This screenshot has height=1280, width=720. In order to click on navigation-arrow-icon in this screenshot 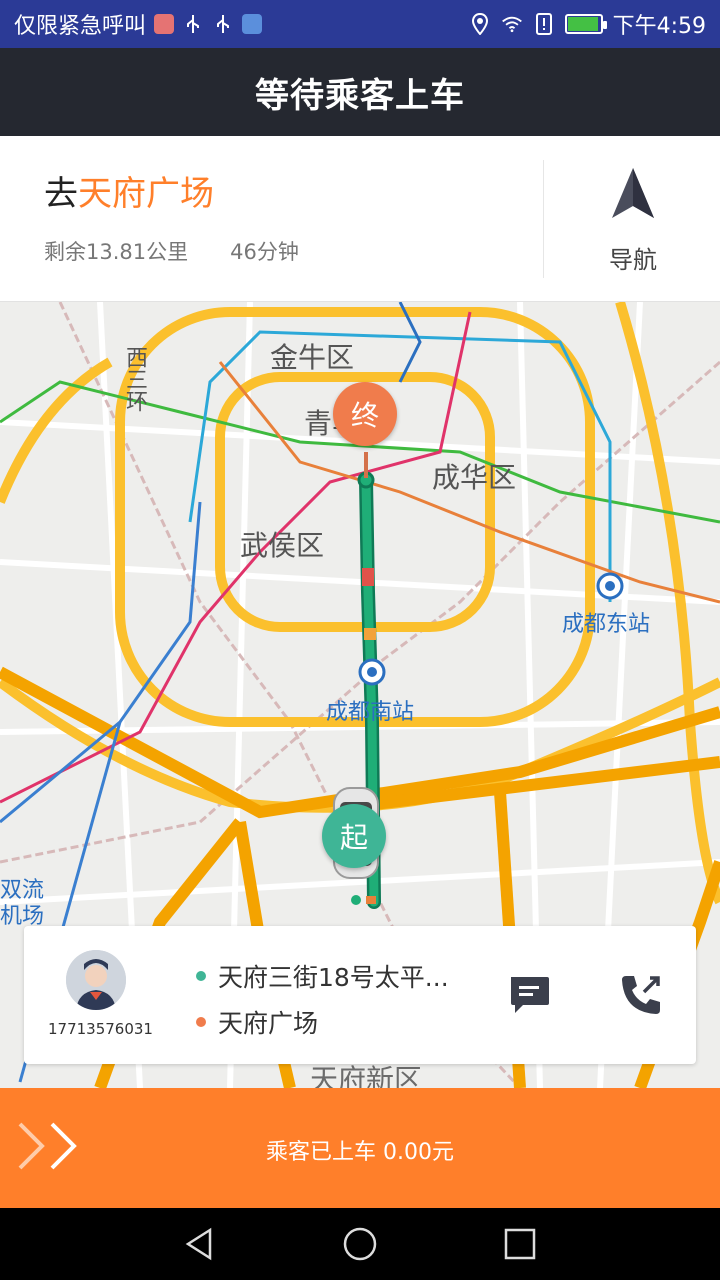, I will do `click(633, 193)`.